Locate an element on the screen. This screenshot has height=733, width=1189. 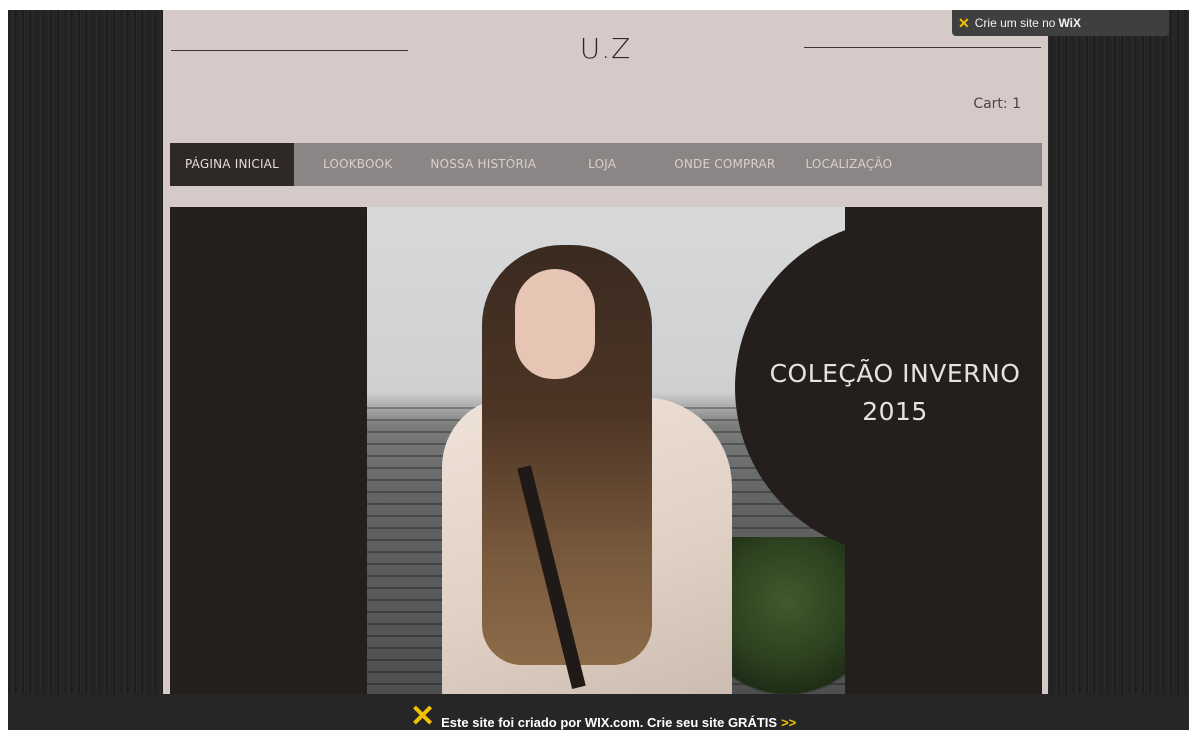
wix-create-site-badge: ✕ Crie um site no WiX is located at coordinates (1060, 23).